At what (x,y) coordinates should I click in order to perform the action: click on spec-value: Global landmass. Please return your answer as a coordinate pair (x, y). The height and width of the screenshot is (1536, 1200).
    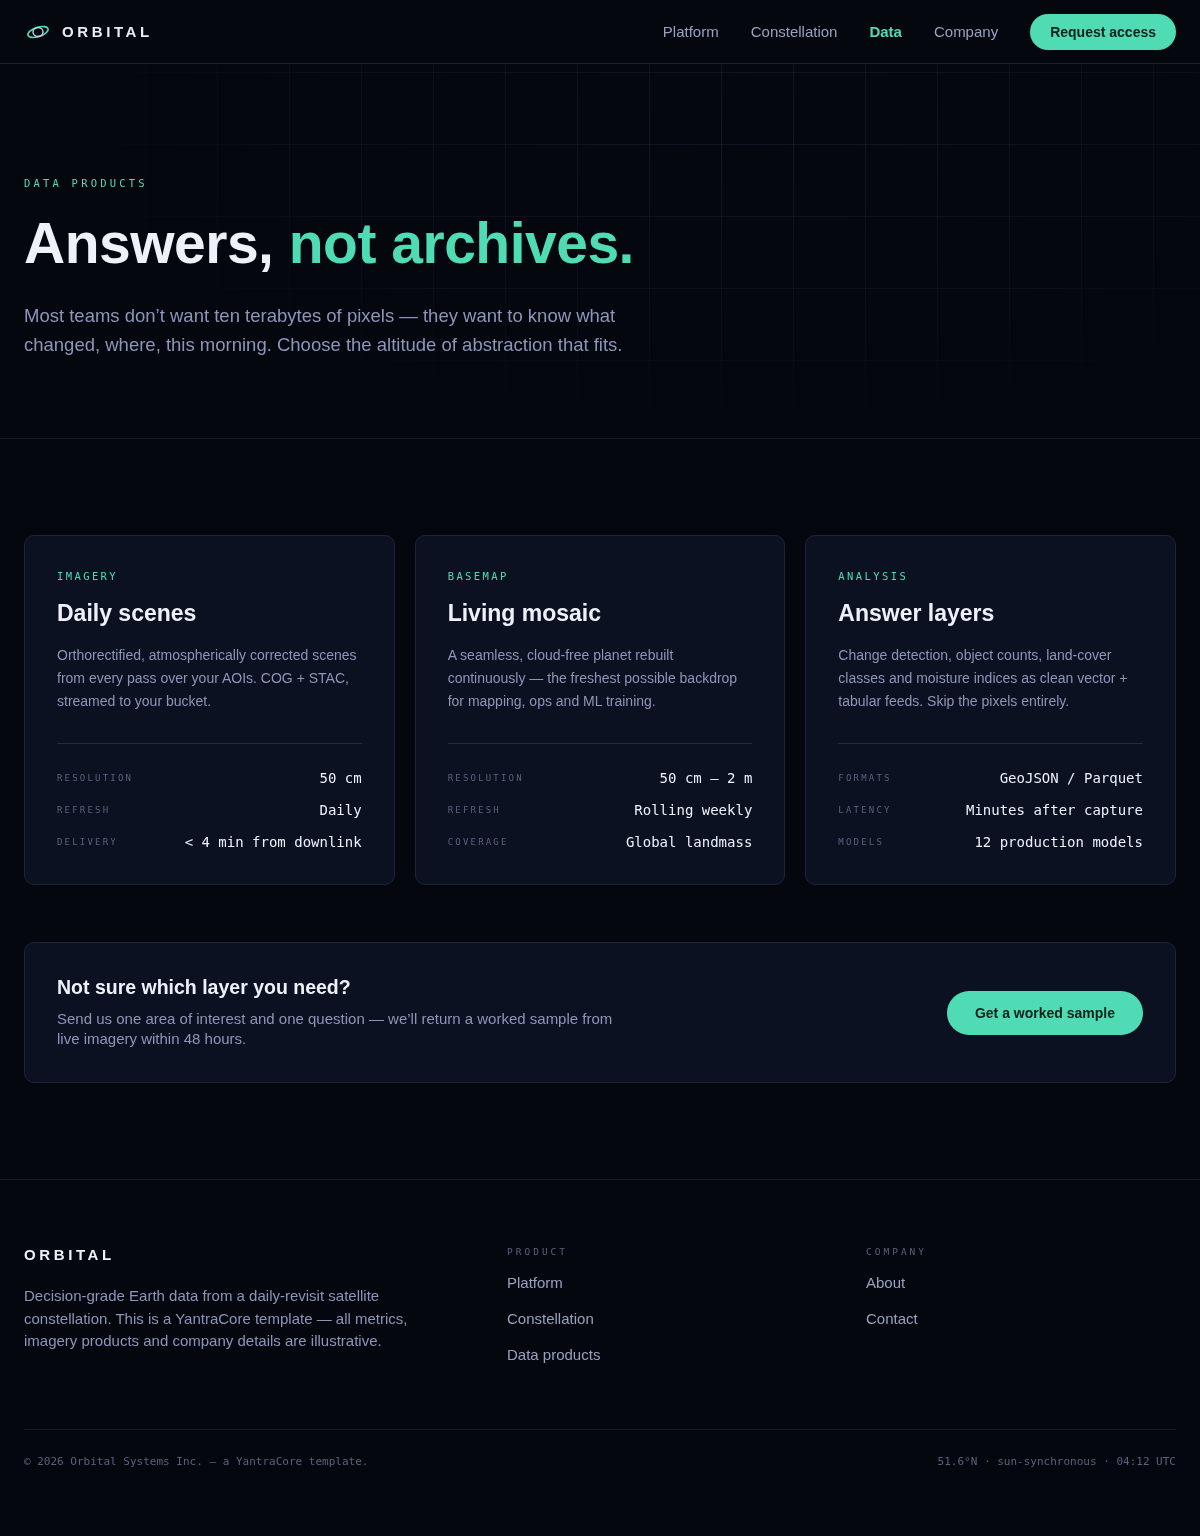
    Looking at the image, I should click on (689, 842).